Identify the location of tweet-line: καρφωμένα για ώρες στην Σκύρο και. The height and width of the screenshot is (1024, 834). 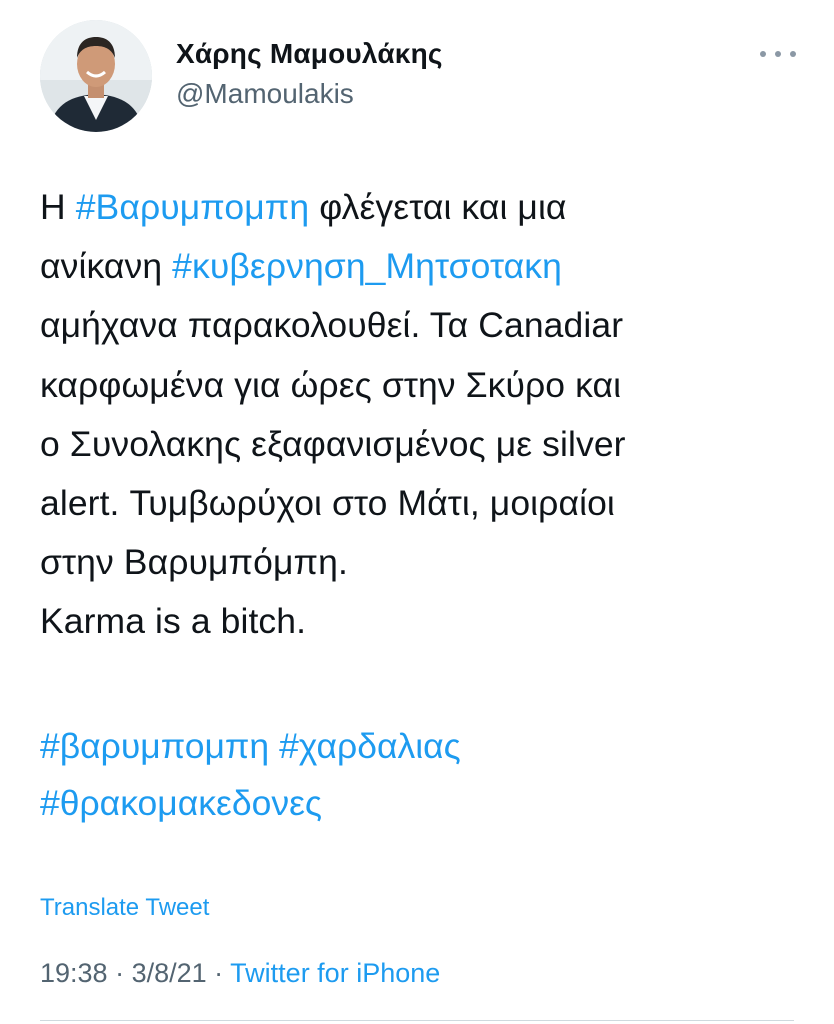
(425, 385).